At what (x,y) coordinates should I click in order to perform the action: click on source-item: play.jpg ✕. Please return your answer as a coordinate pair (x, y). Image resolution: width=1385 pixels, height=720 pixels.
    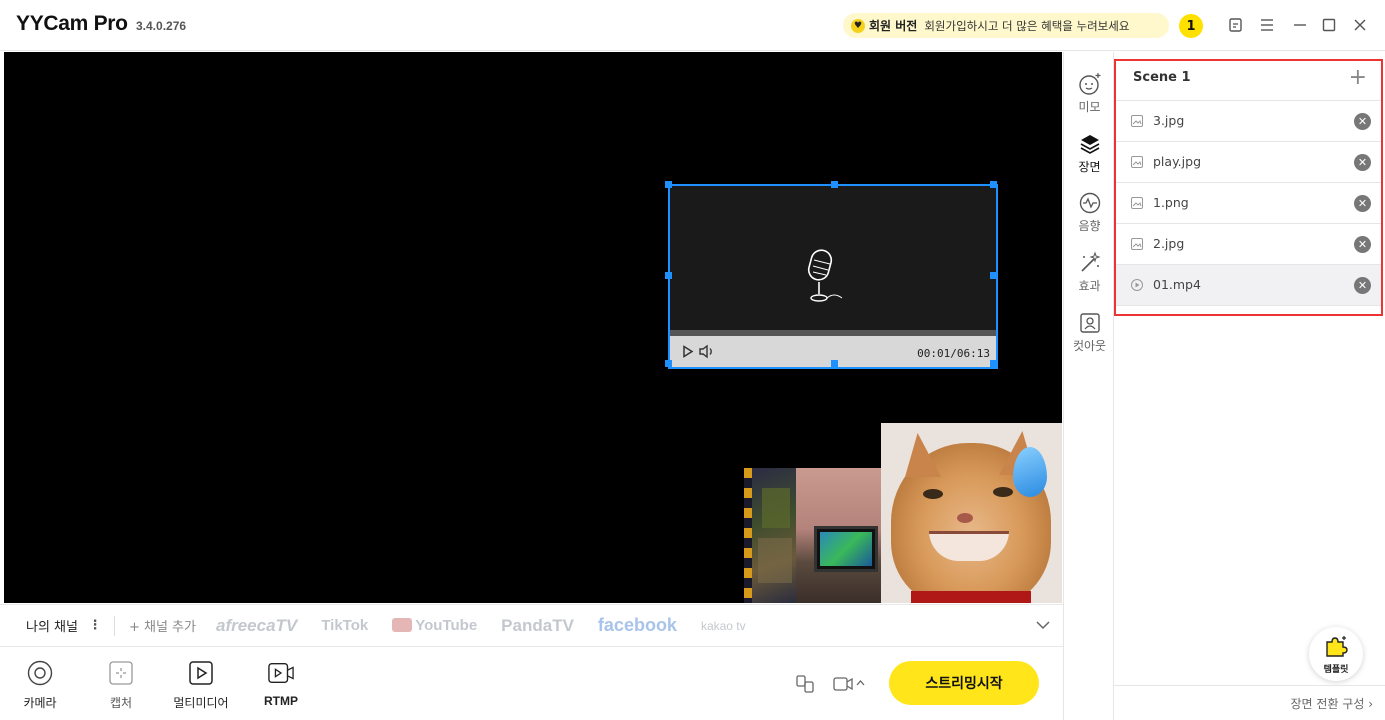
    Looking at the image, I should click on (1248, 162).